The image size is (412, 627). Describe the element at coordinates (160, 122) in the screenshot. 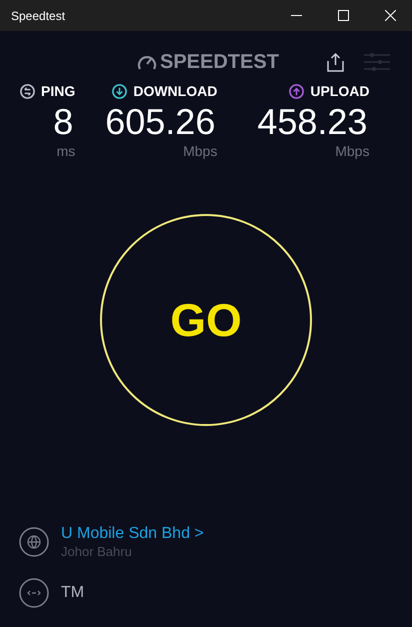

I see `metric-value: 605.26` at that location.